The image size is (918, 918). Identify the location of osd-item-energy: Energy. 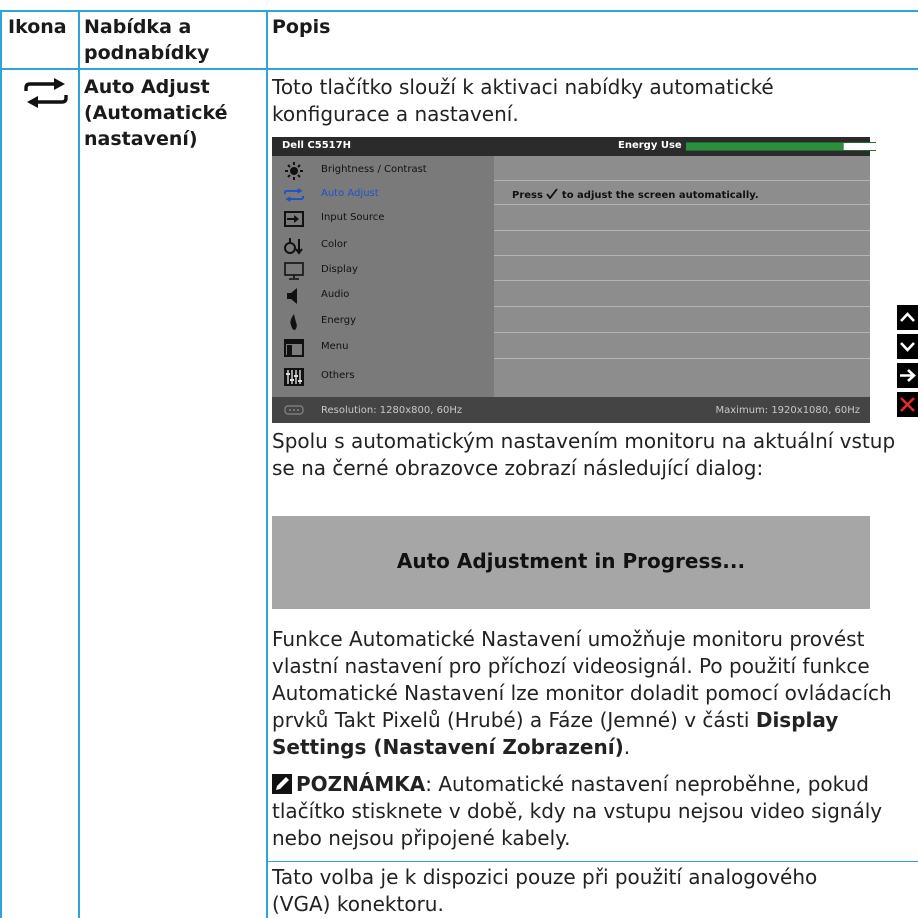
(383, 322).